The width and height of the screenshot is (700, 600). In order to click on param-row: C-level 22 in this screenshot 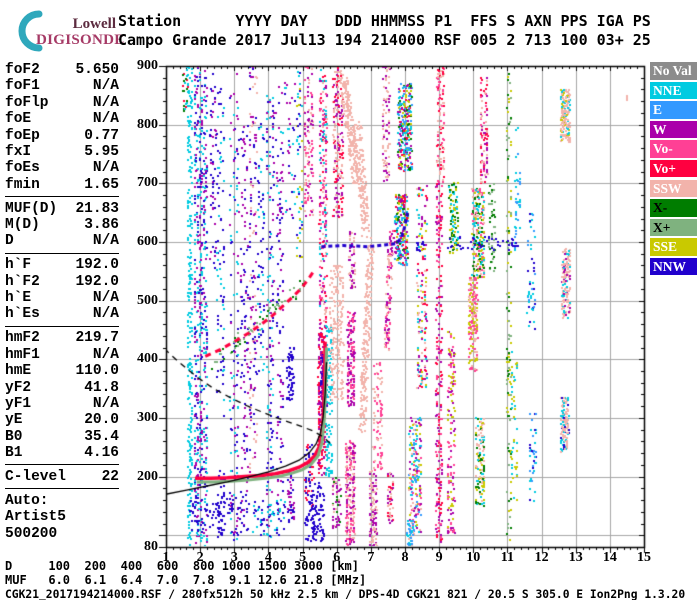, I will do `click(62, 477)`.